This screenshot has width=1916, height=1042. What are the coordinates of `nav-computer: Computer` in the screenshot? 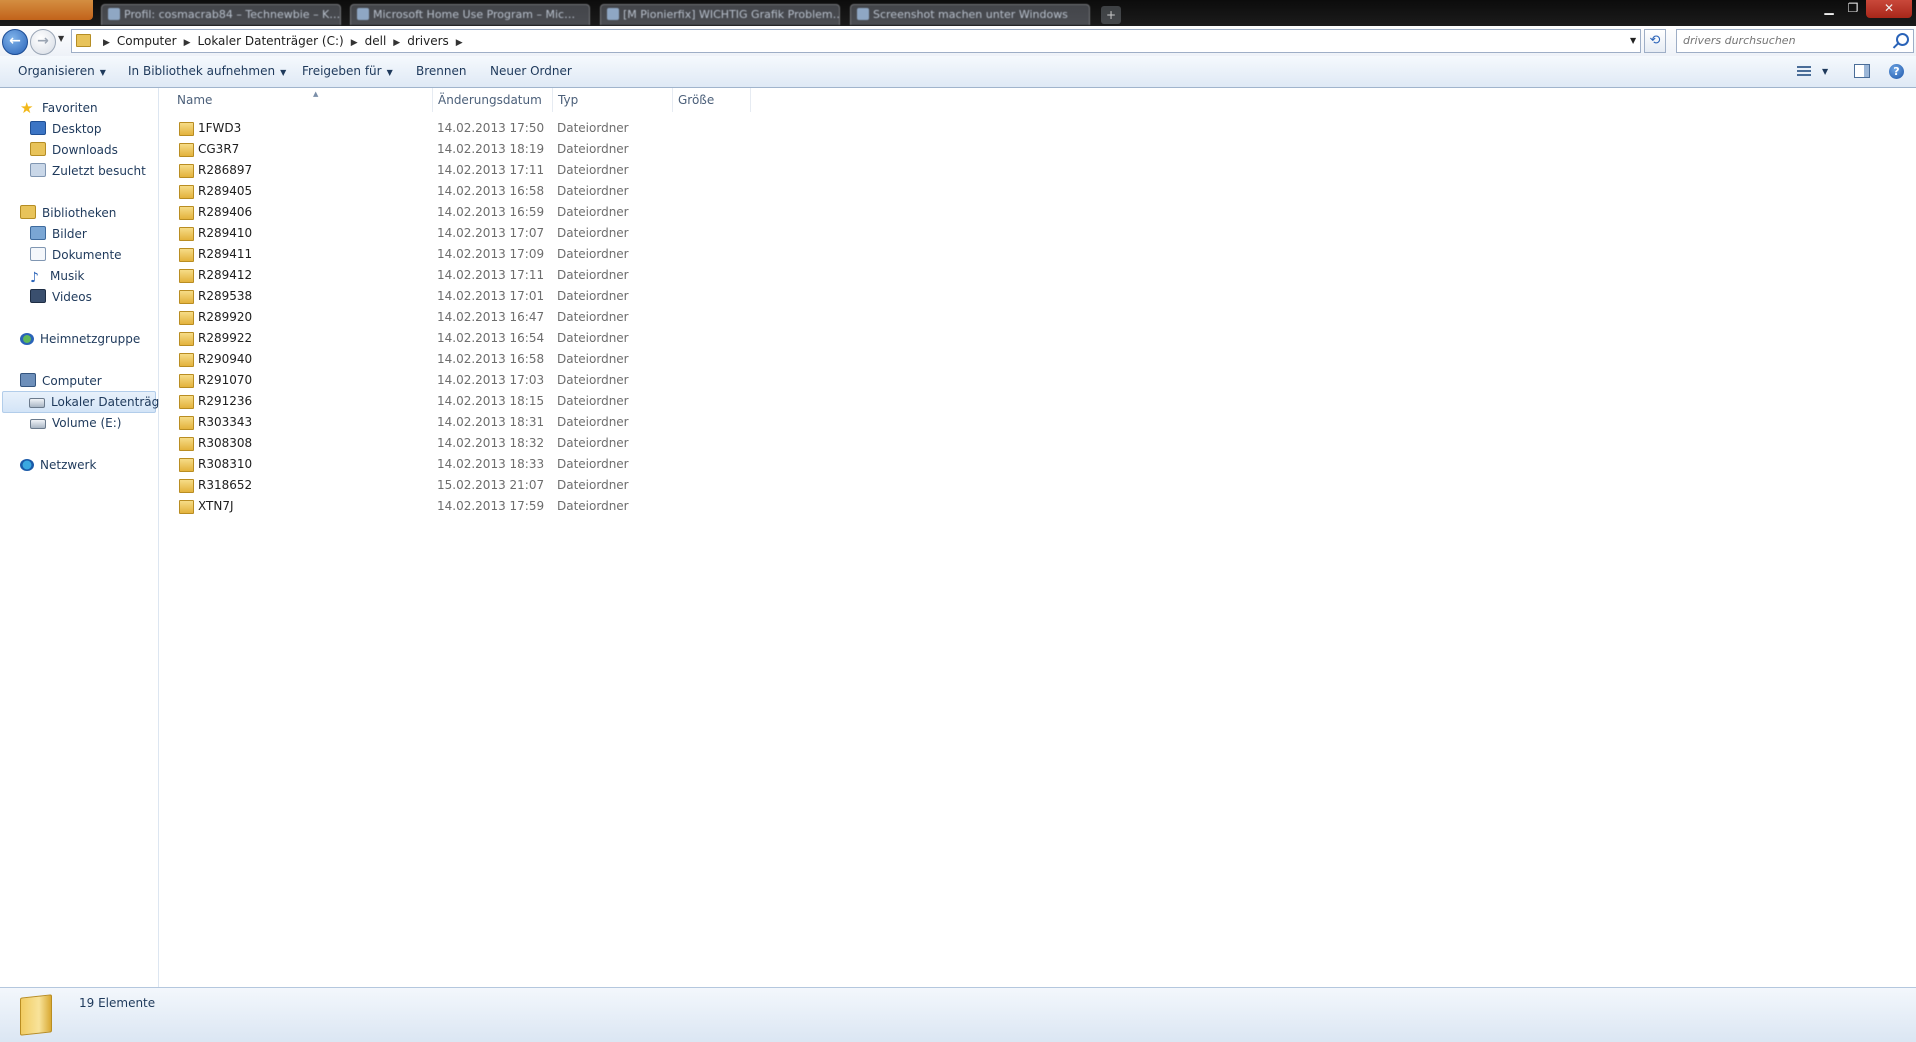 It's located at (61, 381).